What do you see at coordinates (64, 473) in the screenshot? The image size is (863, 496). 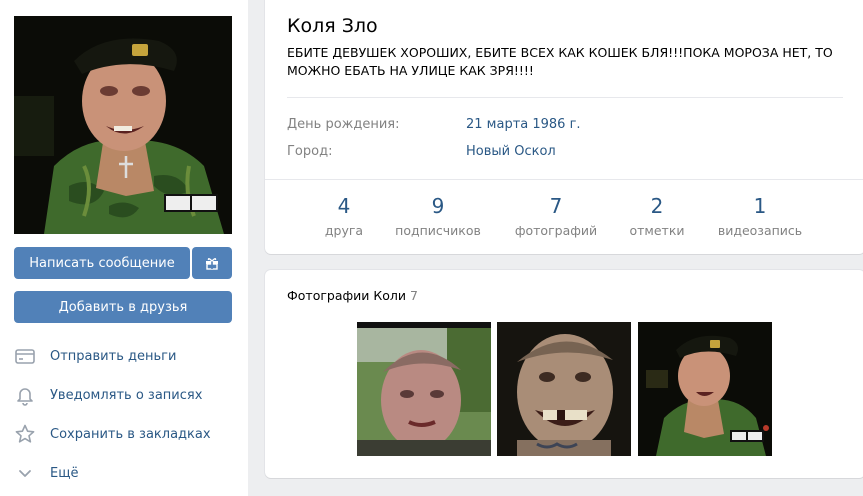 I see `menu-more-label: Ещё` at bounding box center [64, 473].